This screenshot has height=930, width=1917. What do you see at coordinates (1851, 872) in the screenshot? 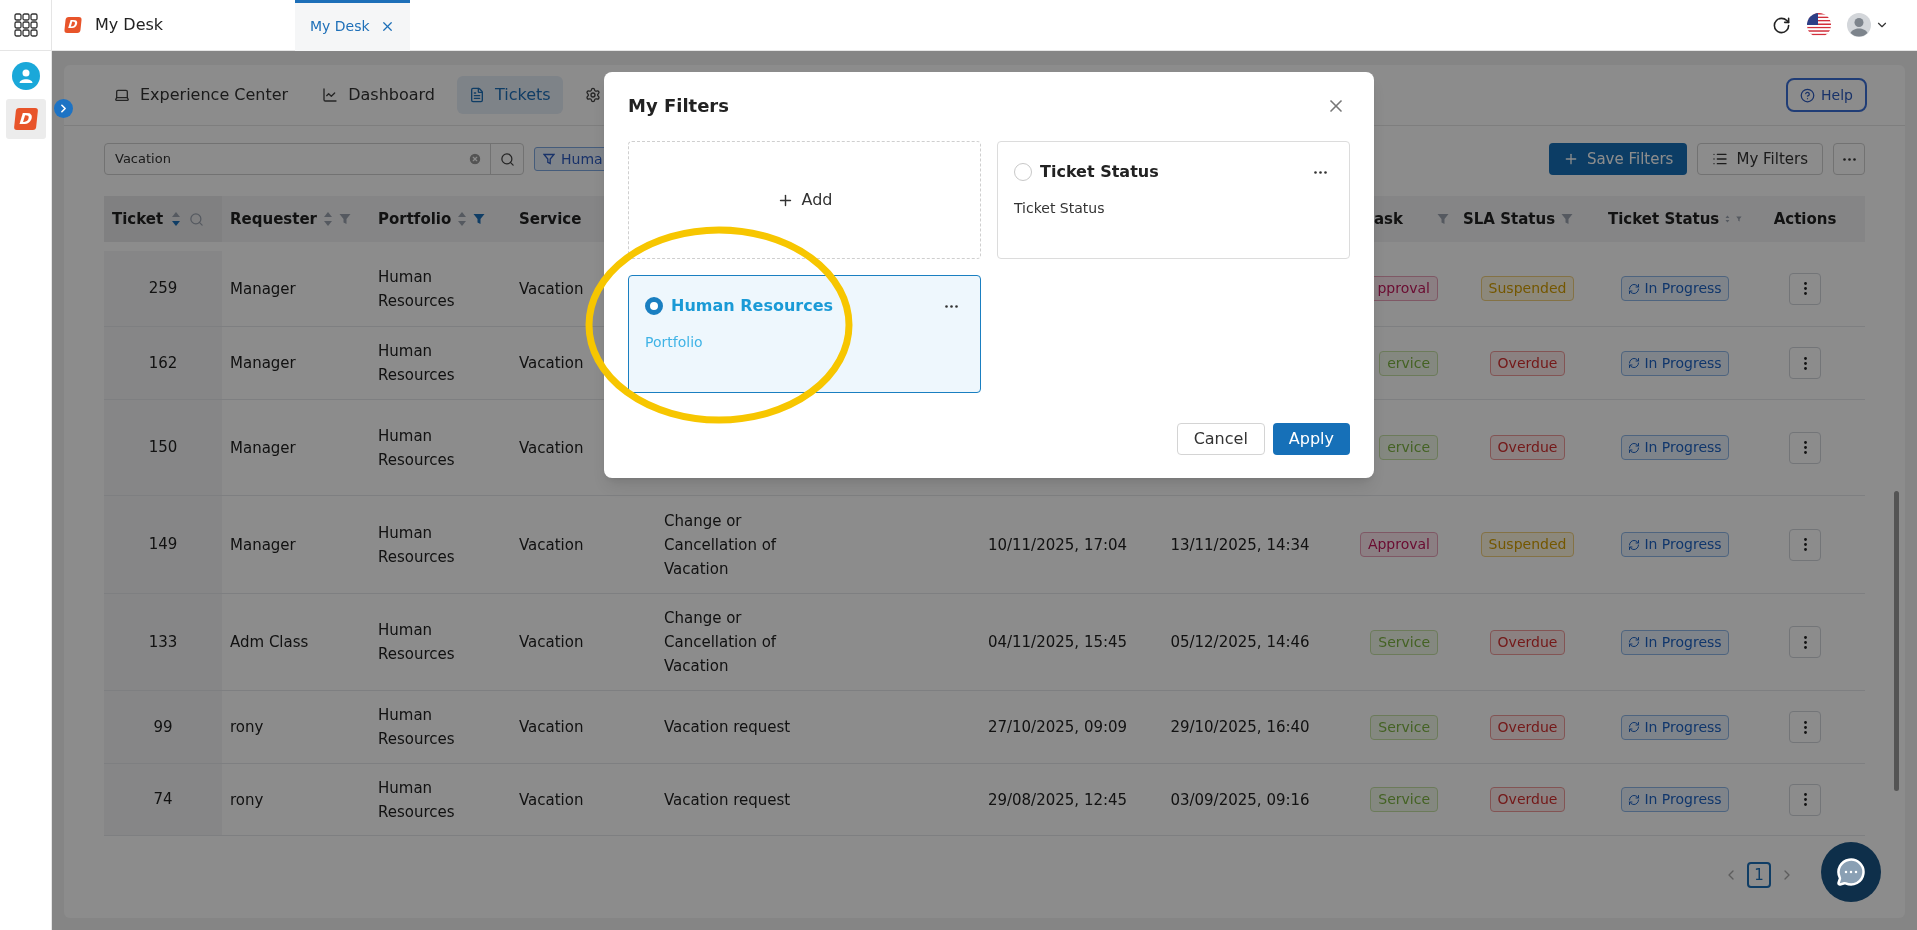
I see `chat-icon` at bounding box center [1851, 872].